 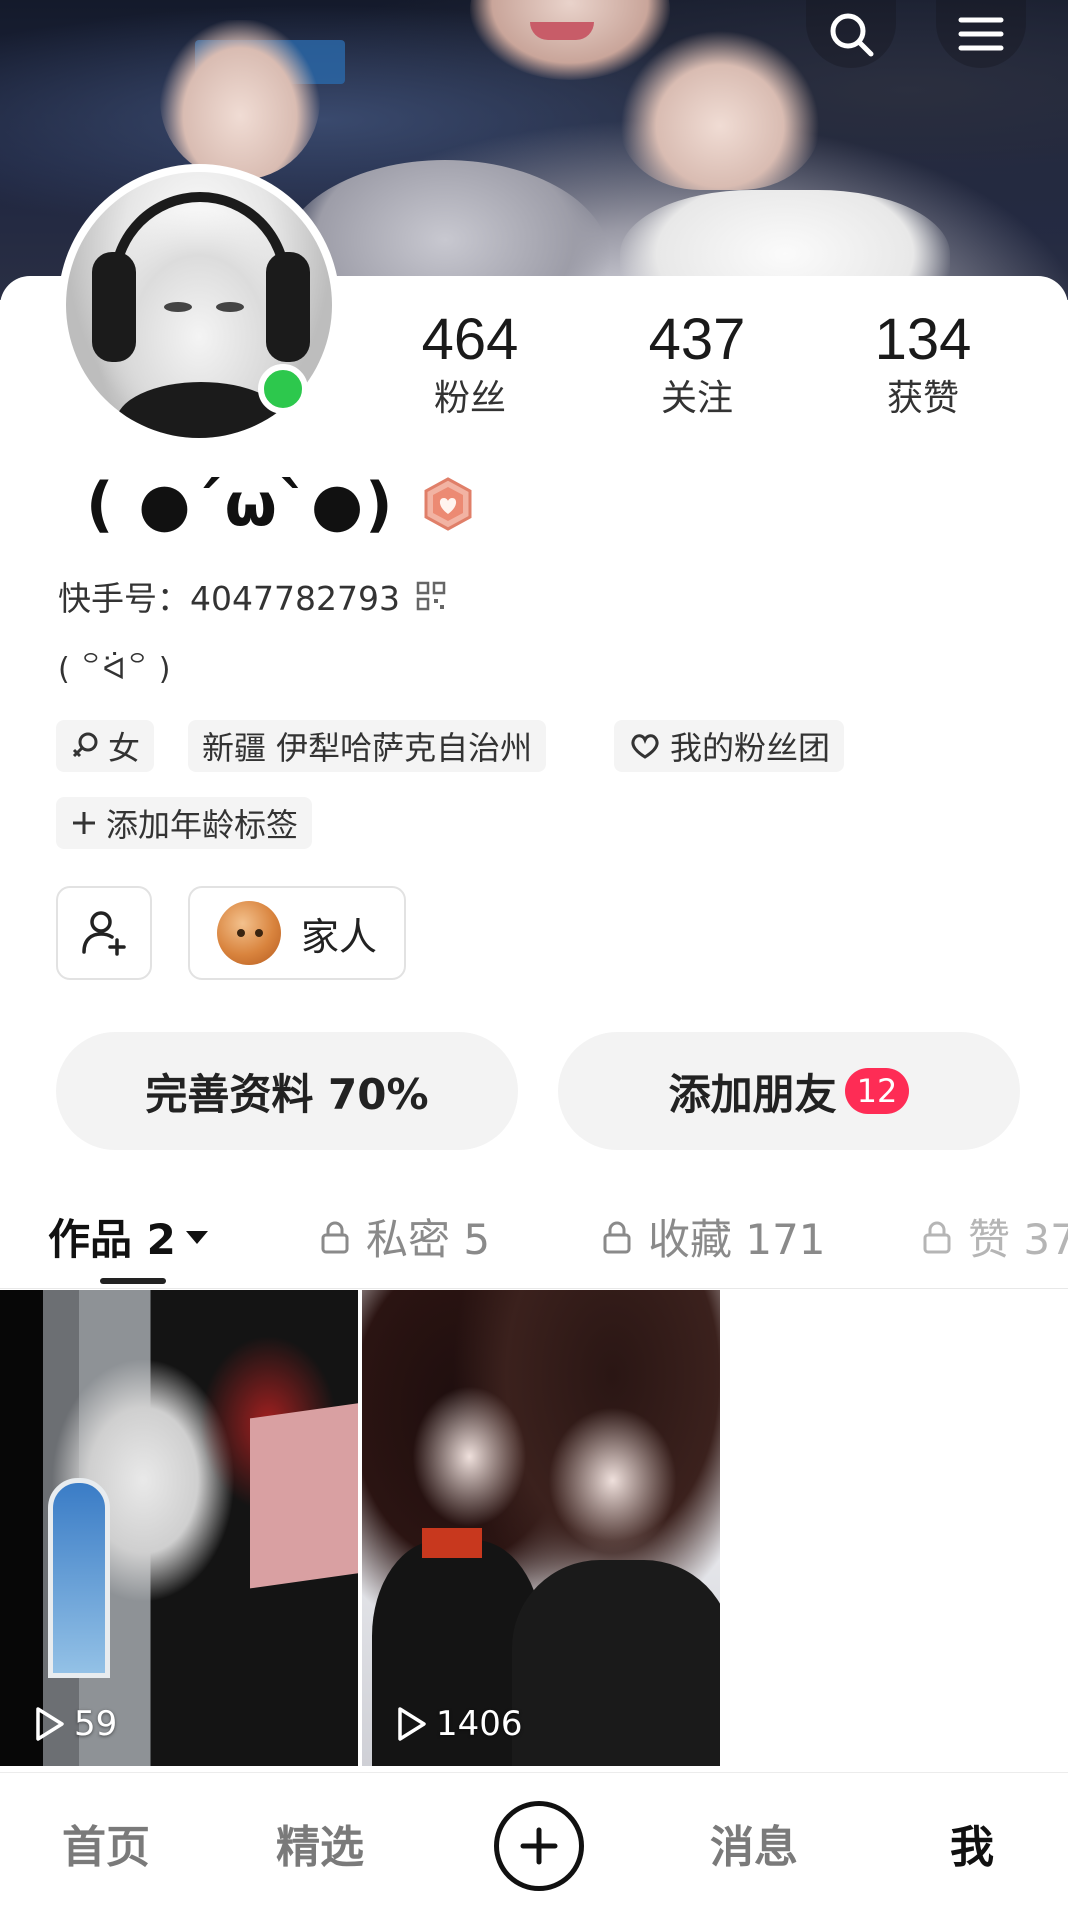 What do you see at coordinates (534, 1238) in the screenshot?
I see `content-tabs: 作品 2 私密 5 收藏 171 赞 37` at bounding box center [534, 1238].